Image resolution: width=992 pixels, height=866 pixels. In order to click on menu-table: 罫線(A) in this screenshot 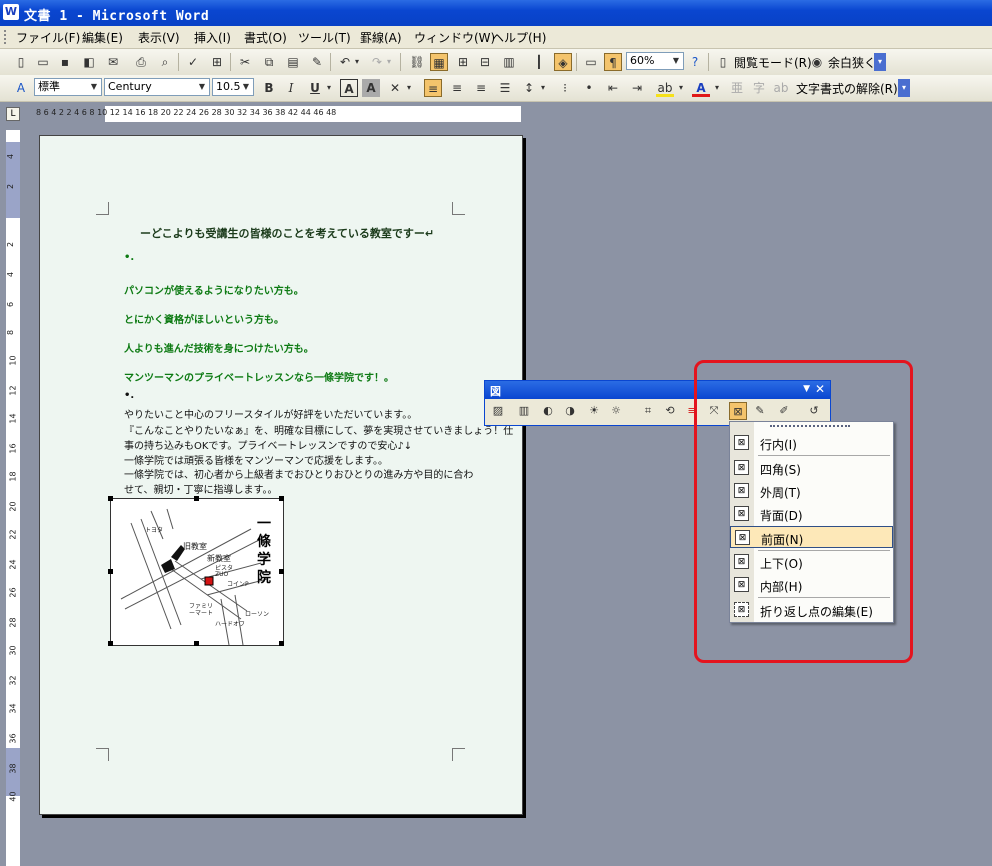, I will do `click(381, 37)`.